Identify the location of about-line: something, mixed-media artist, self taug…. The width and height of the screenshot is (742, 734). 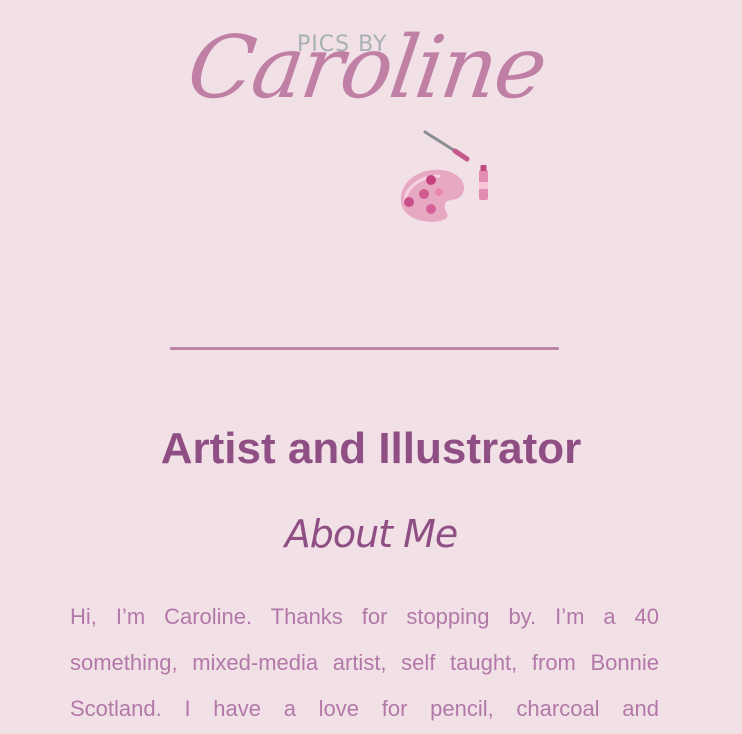
(364, 662).